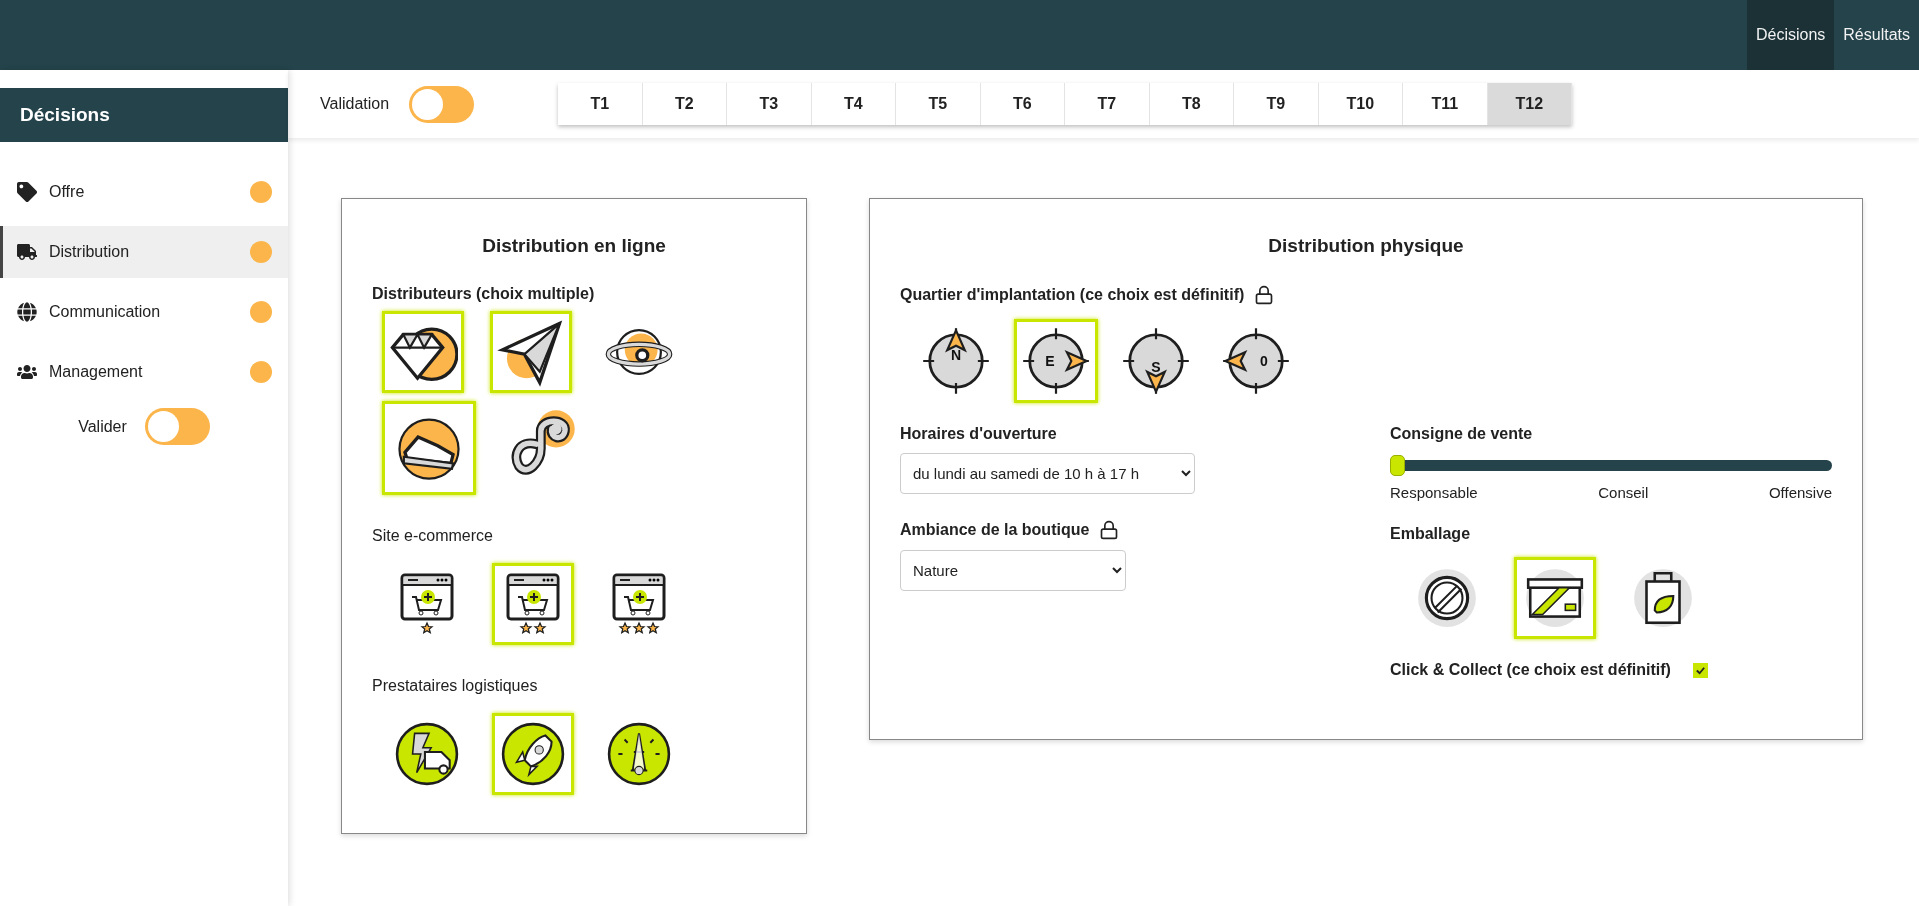  Describe the element at coordinates (1366, 246) in the screenshot. I see `card-title: Distribution physique` at that location.